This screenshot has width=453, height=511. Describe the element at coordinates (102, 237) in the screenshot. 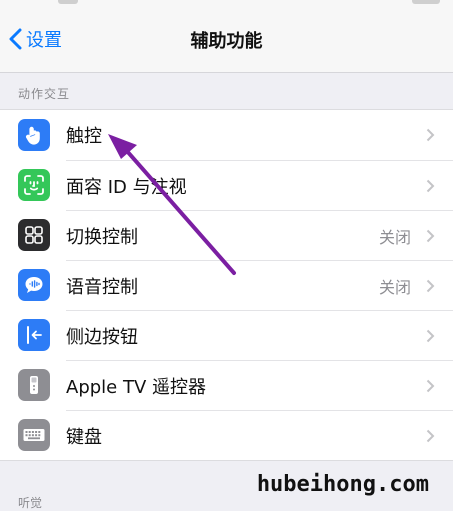

I see `row-label: 切换控制` at that location.